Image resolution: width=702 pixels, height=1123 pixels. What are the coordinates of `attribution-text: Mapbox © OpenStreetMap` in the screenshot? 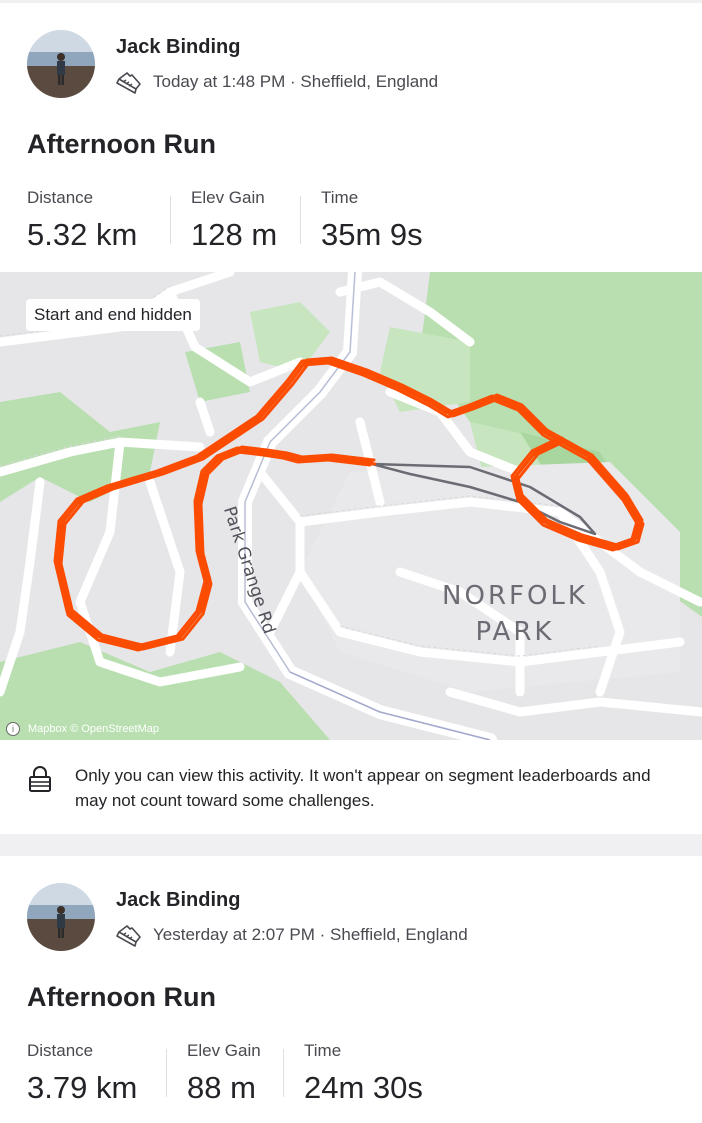 It's located at (93, 729).